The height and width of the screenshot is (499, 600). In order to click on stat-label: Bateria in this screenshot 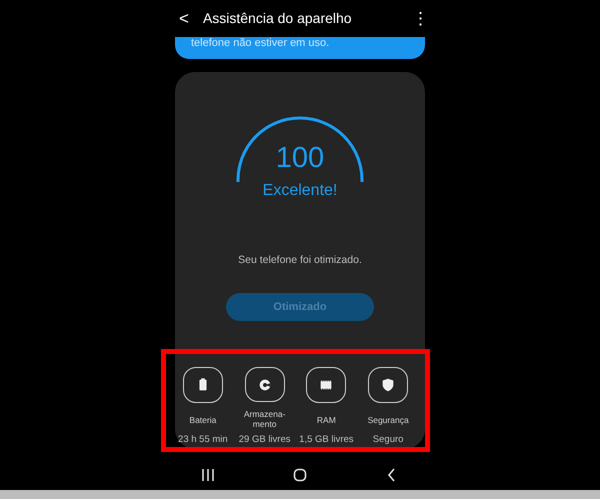, I will do `click(202, 420)`.